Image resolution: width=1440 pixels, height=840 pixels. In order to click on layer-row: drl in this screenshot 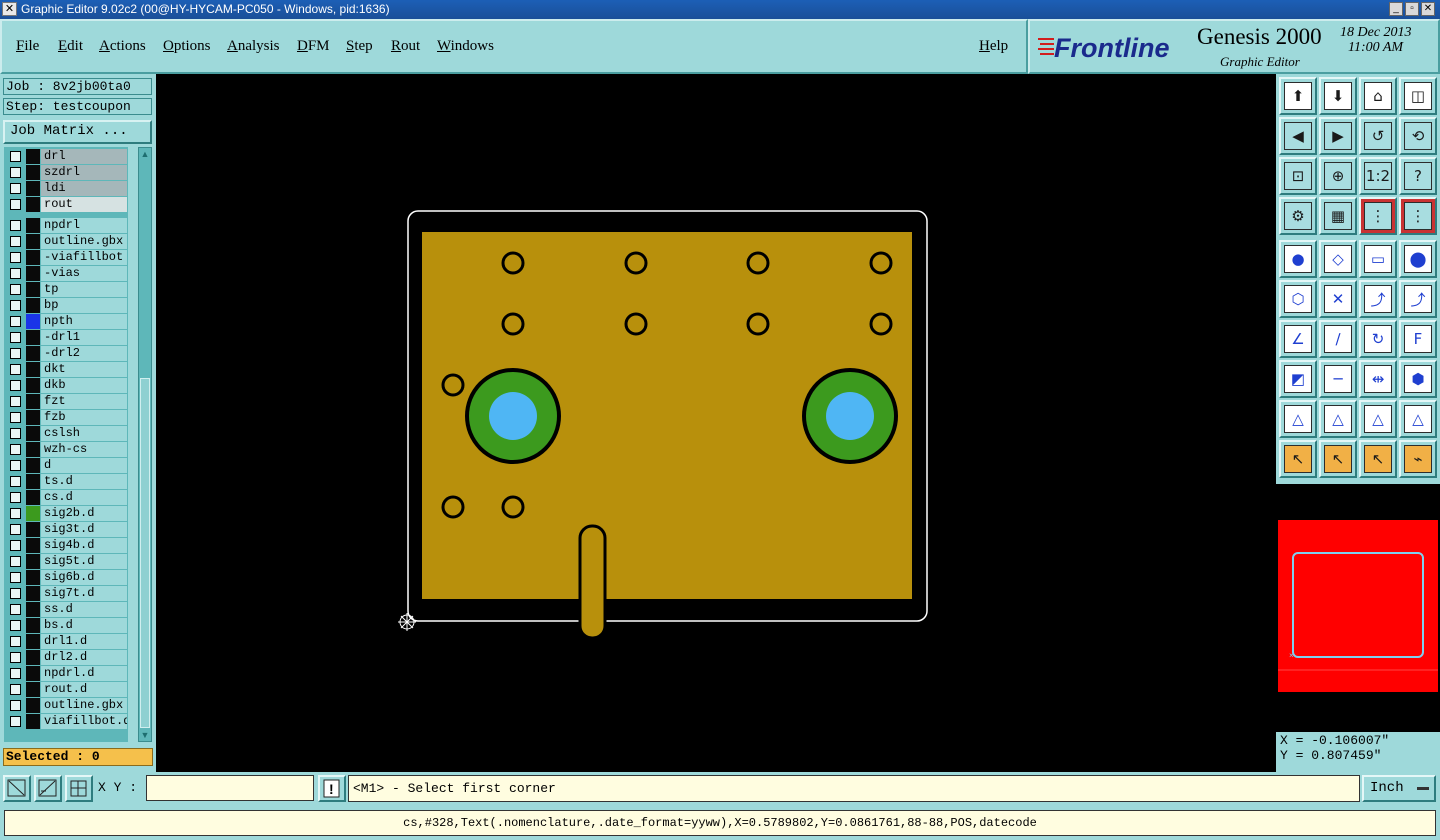, I will do `click(66, 157)`.